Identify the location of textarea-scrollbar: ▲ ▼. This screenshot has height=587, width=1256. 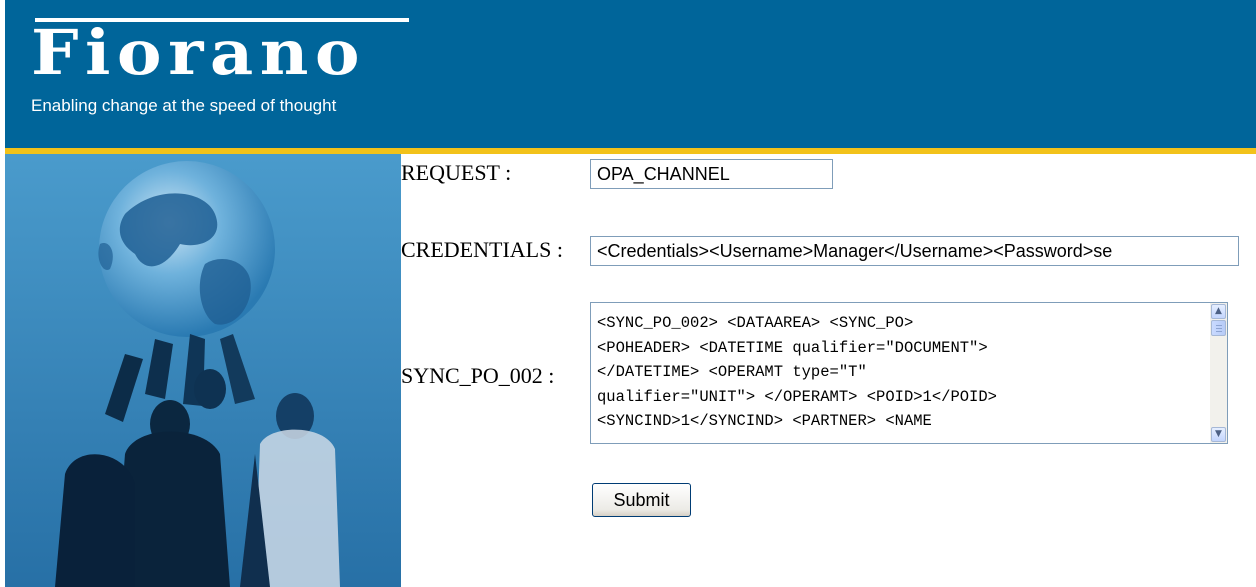
(1218, 373).